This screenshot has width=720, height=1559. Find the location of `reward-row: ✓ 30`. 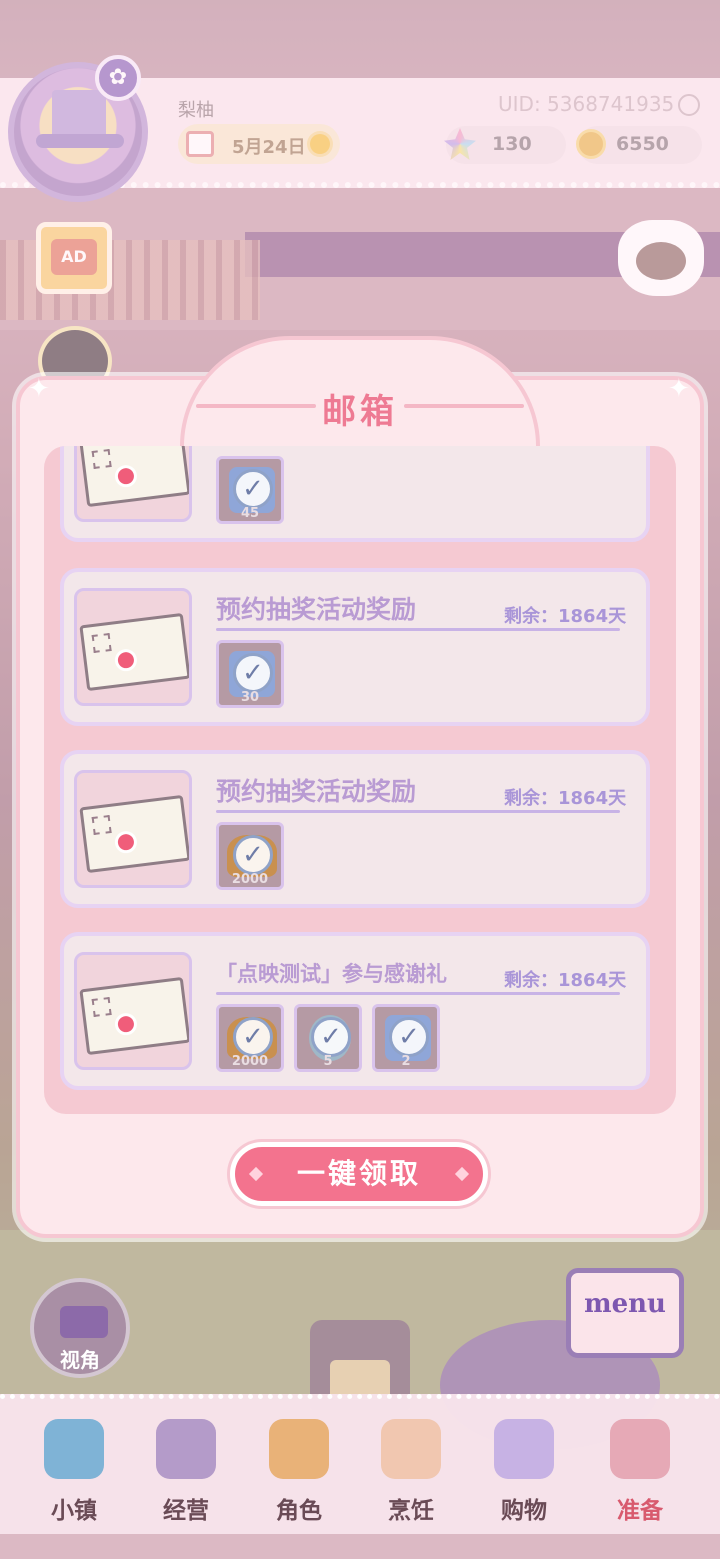

reward-row: ✓ 30 is located at coordinates (250, 674).